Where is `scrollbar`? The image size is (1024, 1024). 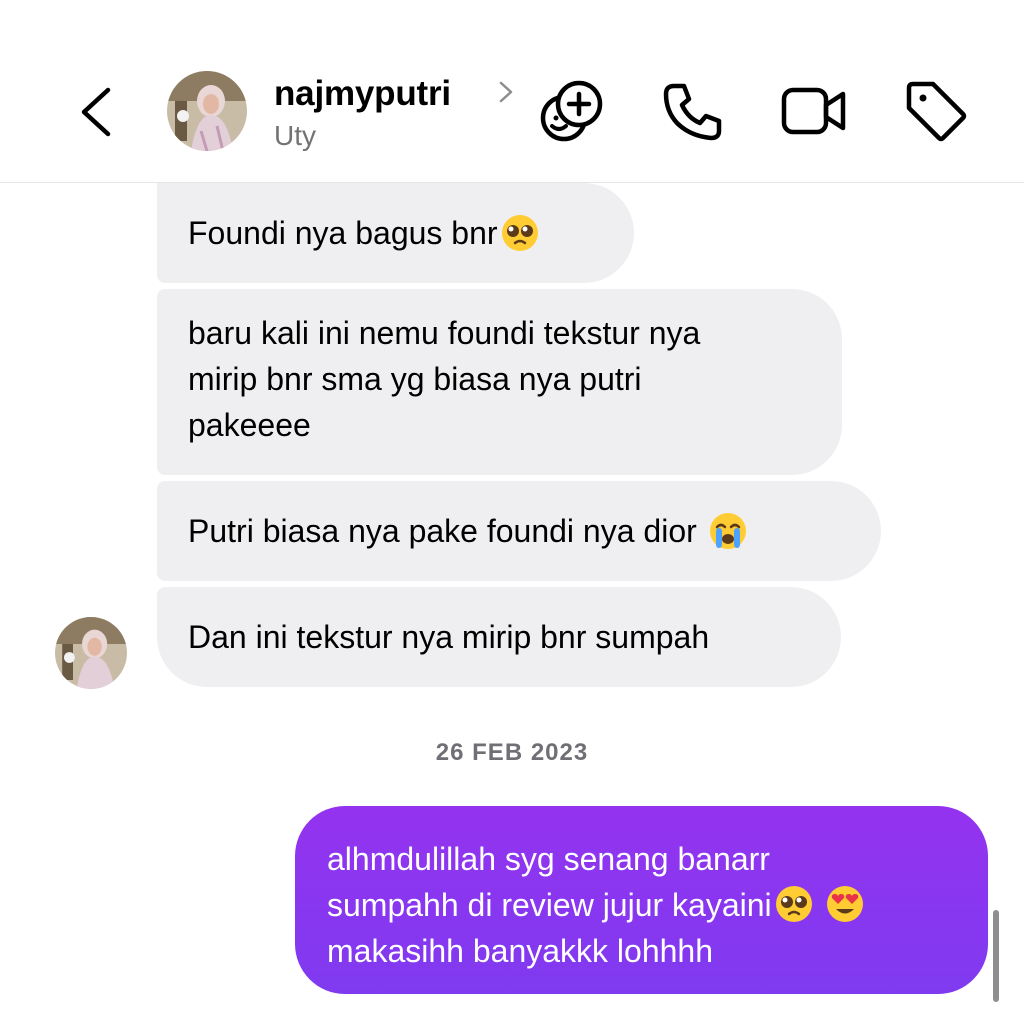
scrollbar is located at coordinates (996, 956).